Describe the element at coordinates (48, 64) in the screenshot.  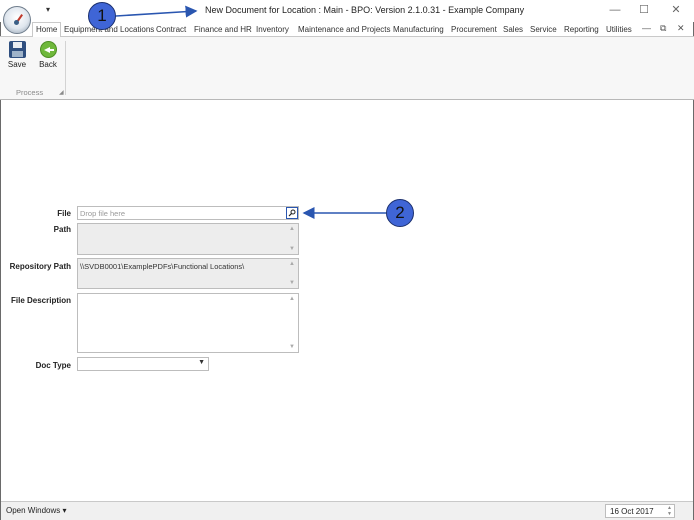
I see `back-button-label: Back` at that location.